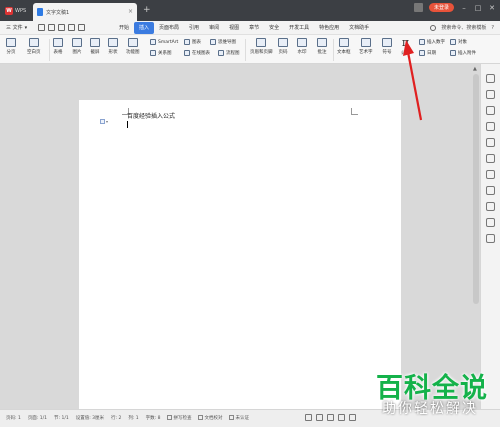 The height and width of the screenshot is (427, 500). I want to click on page-break-label: 分页, so click(11, 52).